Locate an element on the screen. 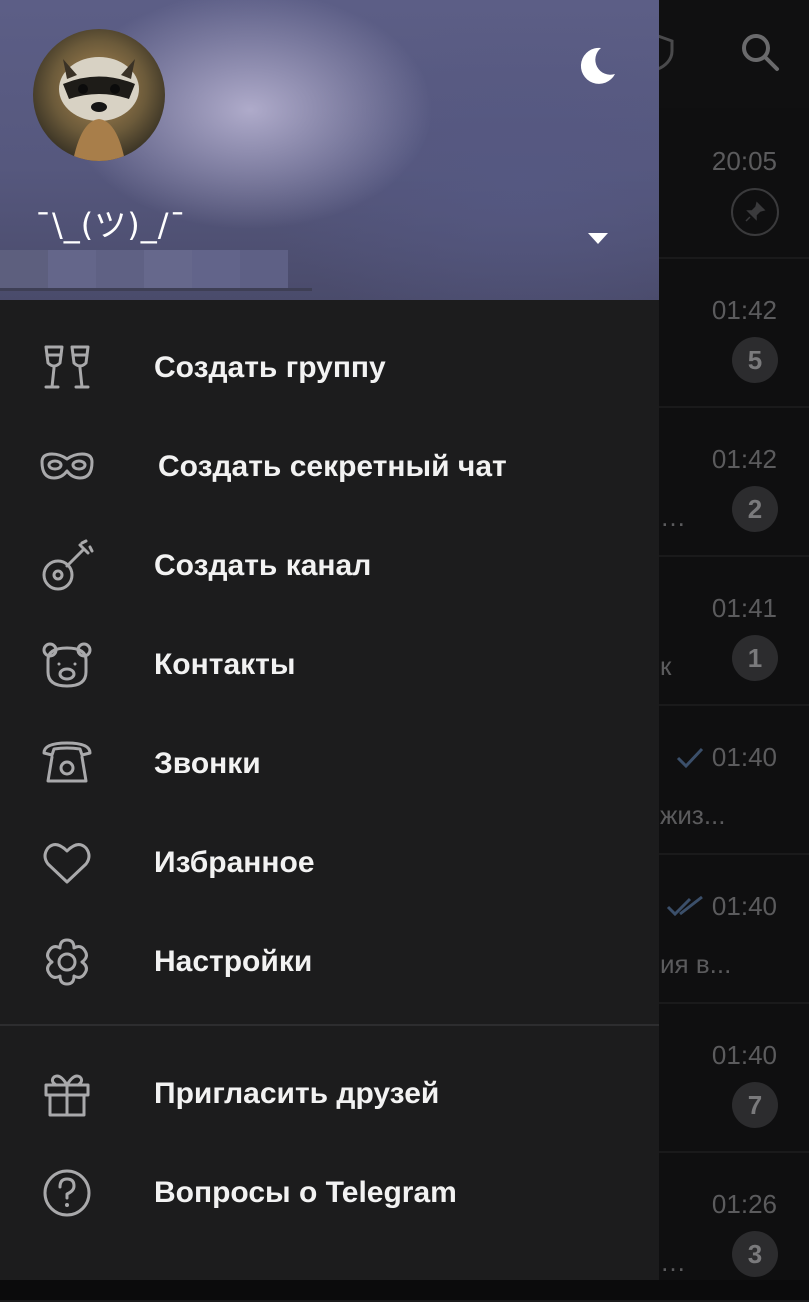  menu-item-label: Звонки is located at coordinates (207, 763).